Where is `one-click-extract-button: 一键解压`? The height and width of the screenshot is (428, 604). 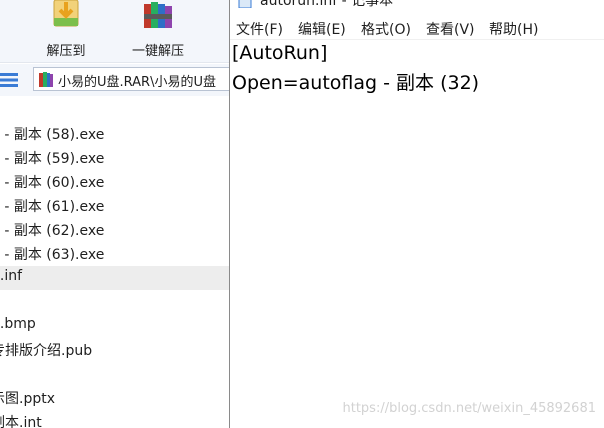
one-click-extract-button: 一键解压 is located at coordinates (158, 31).